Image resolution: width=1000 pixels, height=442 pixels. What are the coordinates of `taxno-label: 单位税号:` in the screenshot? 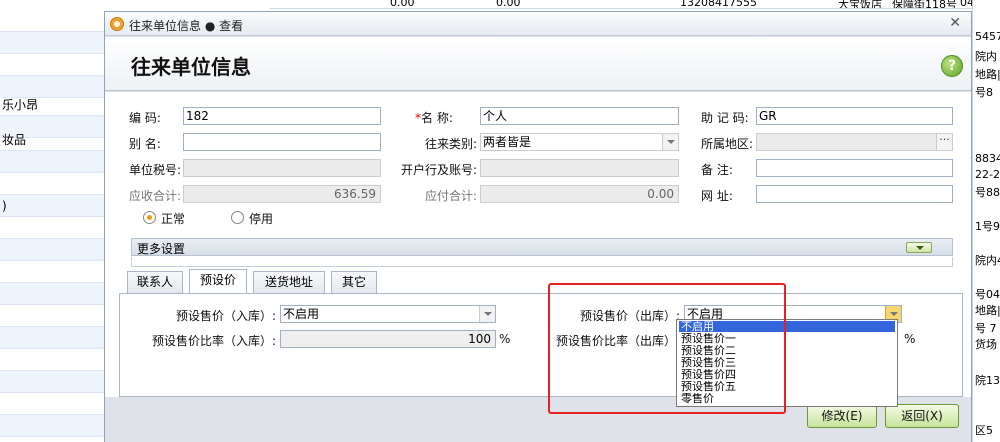 It's located at (155, 170).